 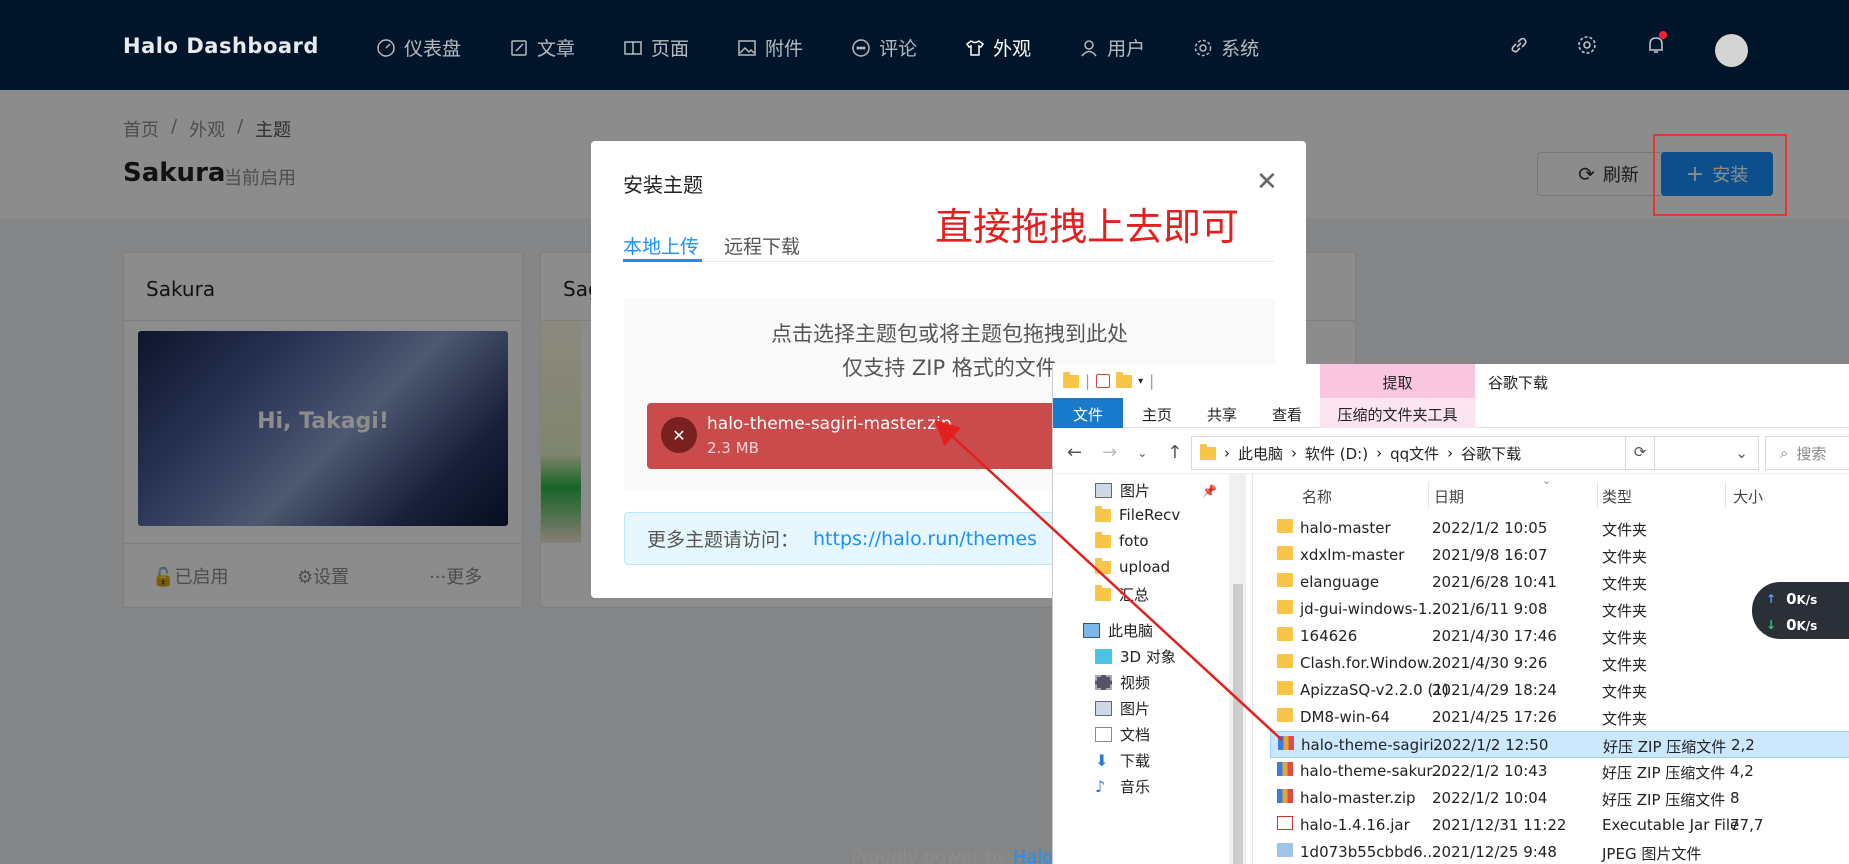 What do you see at coordinates (1414, 453) in the screenshot?
I see `path-segment: qq文件` at bounding box center [1414, 453].